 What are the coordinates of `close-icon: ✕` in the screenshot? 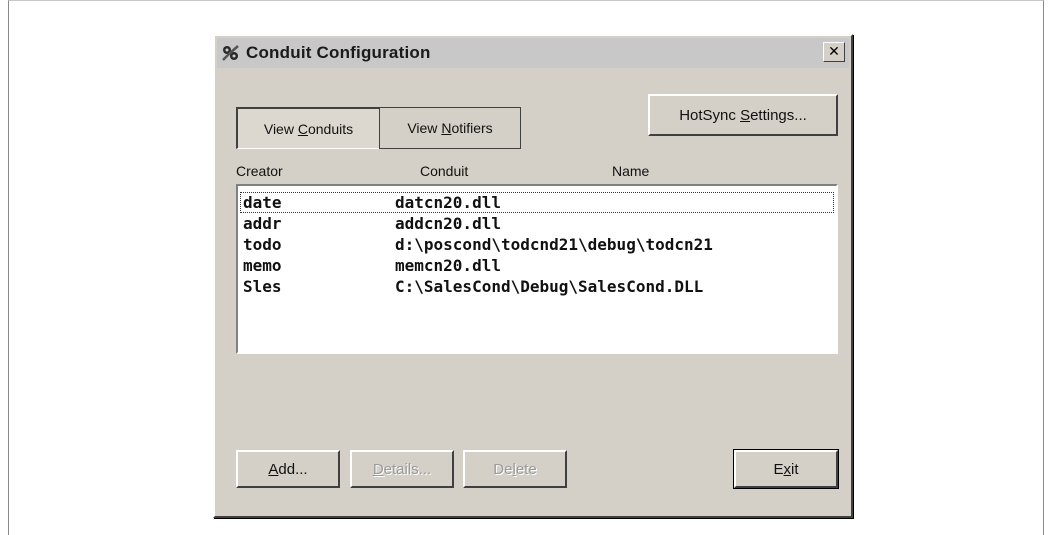 It's located at (834, 52).